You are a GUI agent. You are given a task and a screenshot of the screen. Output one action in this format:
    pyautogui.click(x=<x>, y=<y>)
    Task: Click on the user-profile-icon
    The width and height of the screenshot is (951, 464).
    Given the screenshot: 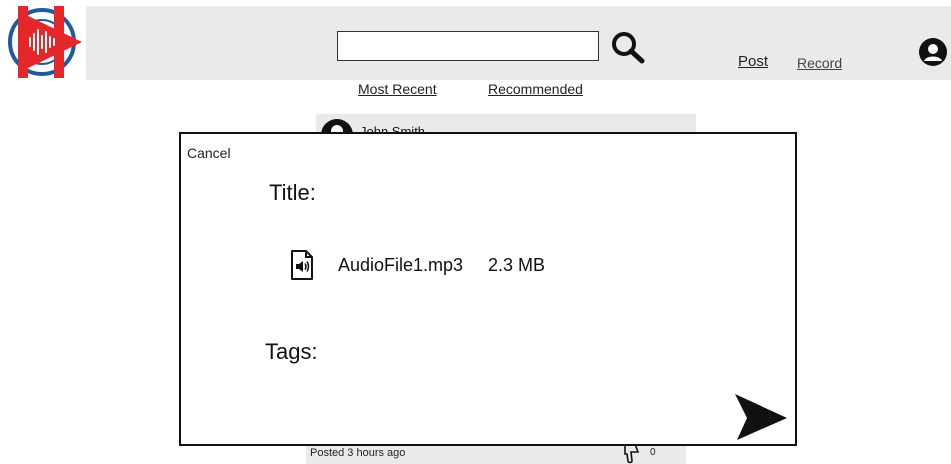 What is the action you would take?
    pyautogui.click(x=933, y=52)
    